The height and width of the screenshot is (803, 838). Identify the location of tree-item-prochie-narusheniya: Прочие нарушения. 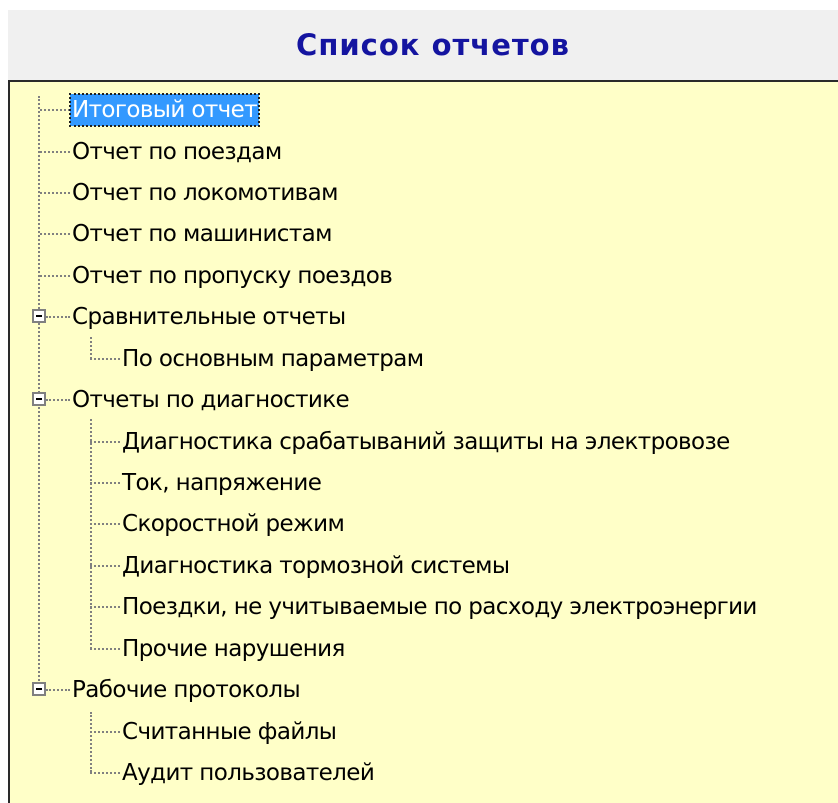
(233, 649).